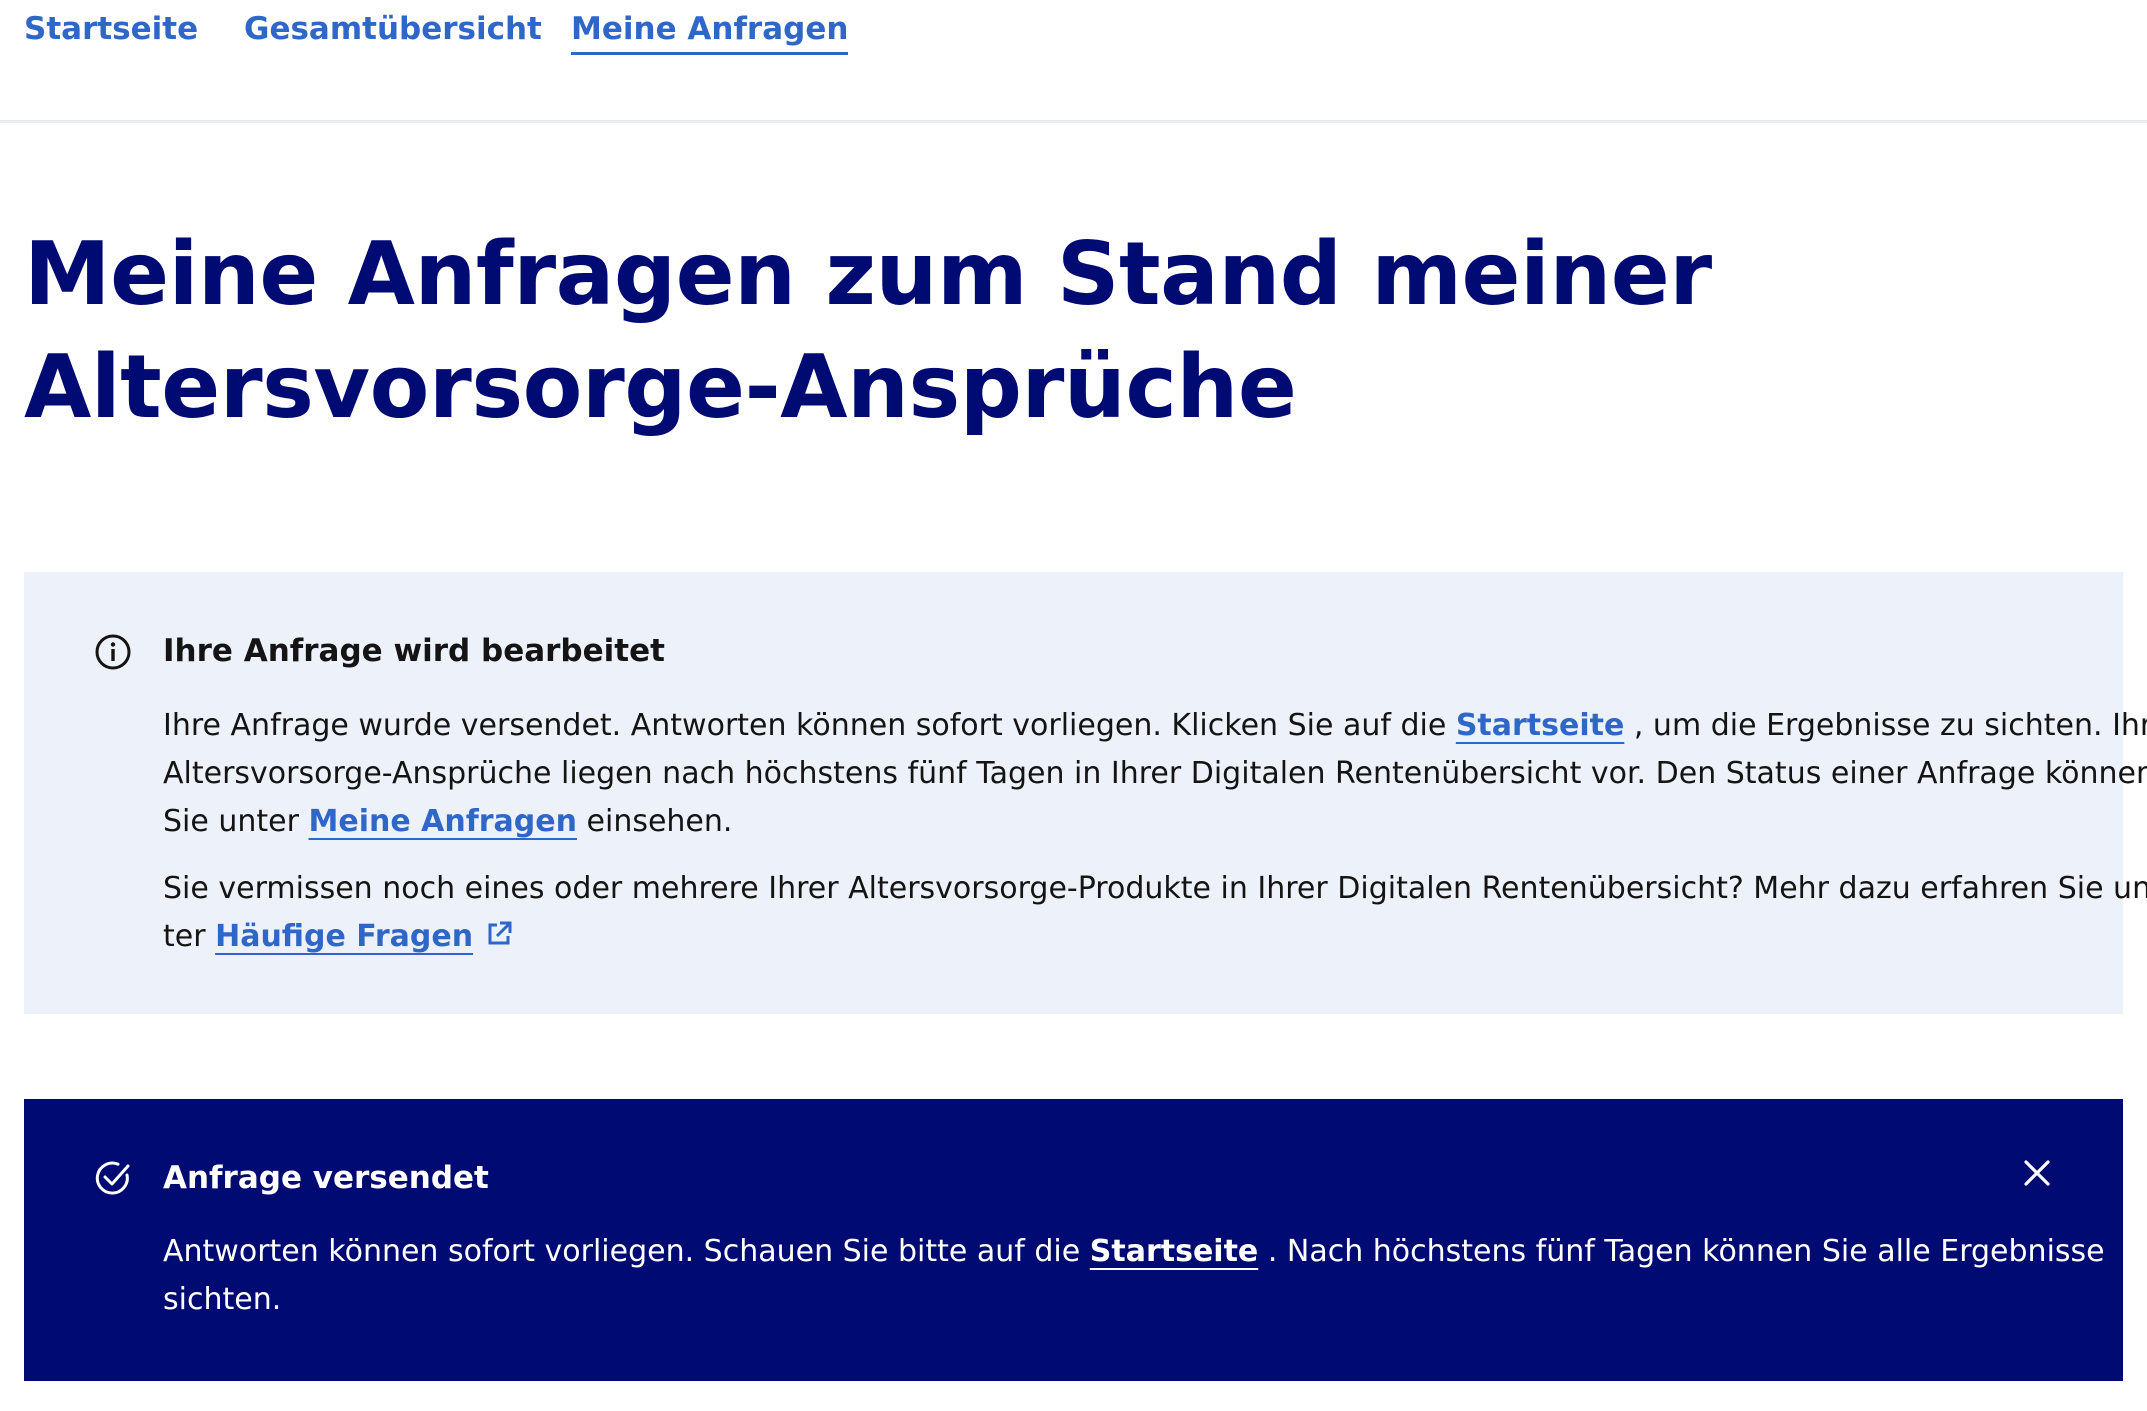 The width and height of the screenshot is (2147, 1411). What do you see at coordinates (868, 274) in the screenshot?
I see `page-title-line-1: Meine Anfragen zum Stand meiner` at bounding box center [868, 274].